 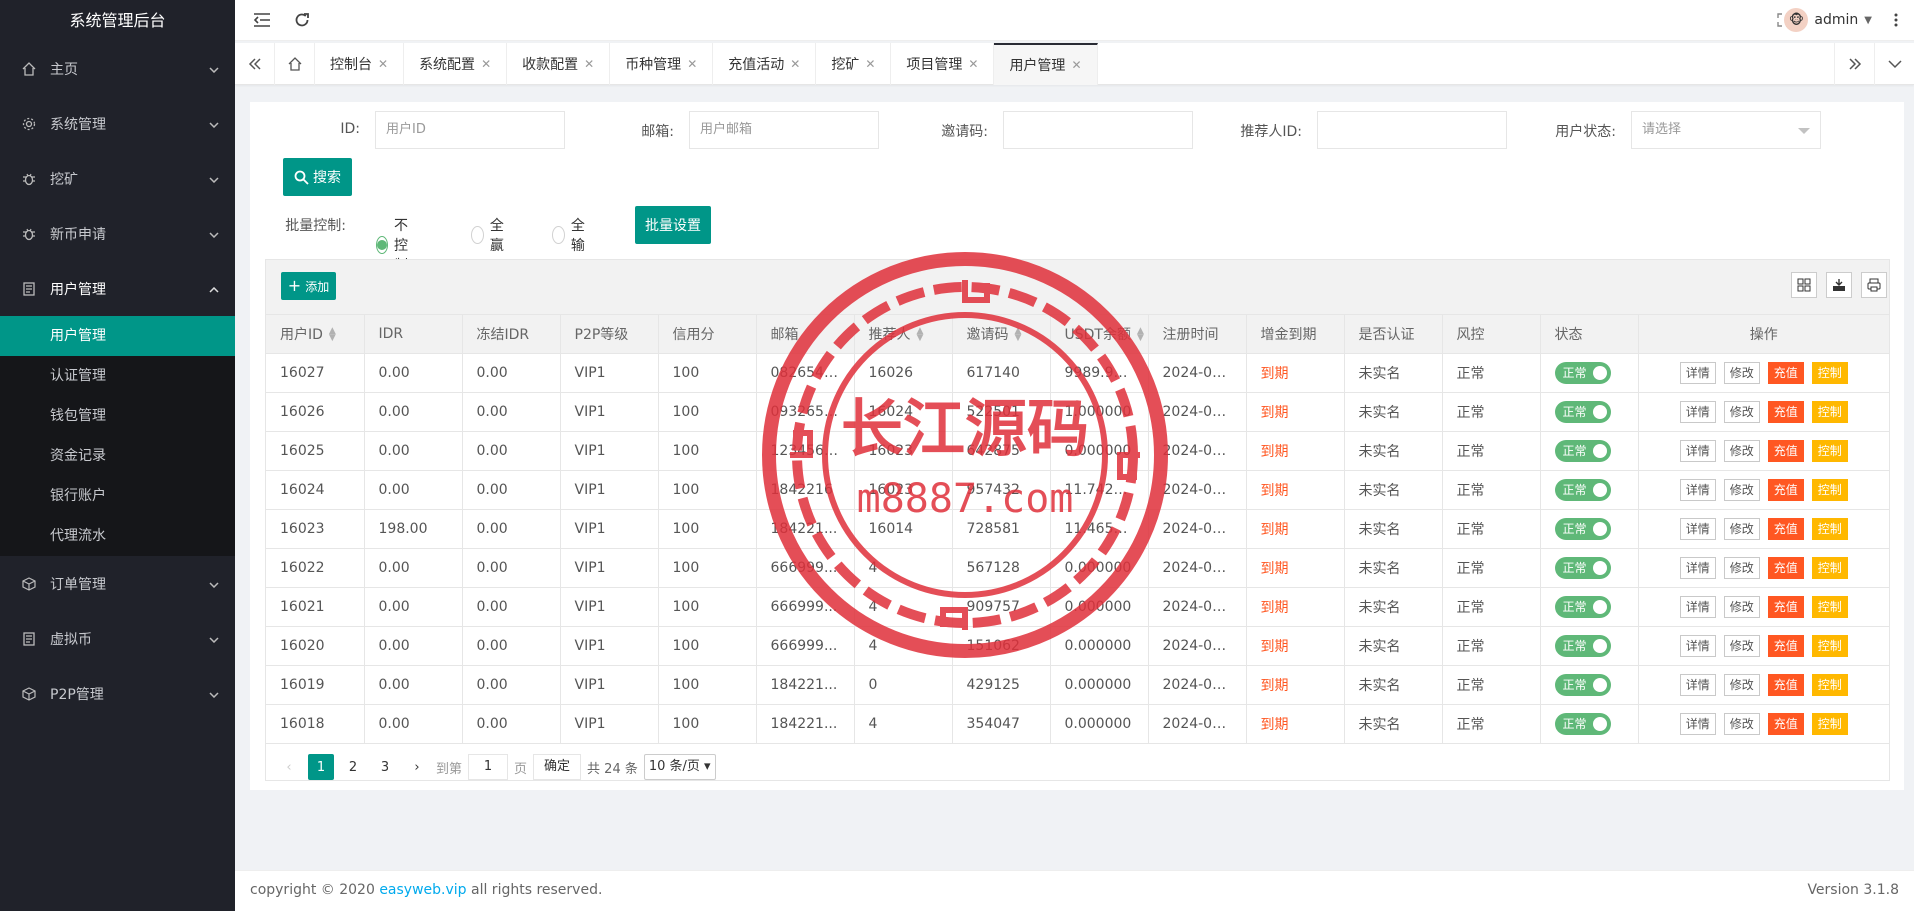 I want to click on search-button: 搜索, so click(x=317, y=177).